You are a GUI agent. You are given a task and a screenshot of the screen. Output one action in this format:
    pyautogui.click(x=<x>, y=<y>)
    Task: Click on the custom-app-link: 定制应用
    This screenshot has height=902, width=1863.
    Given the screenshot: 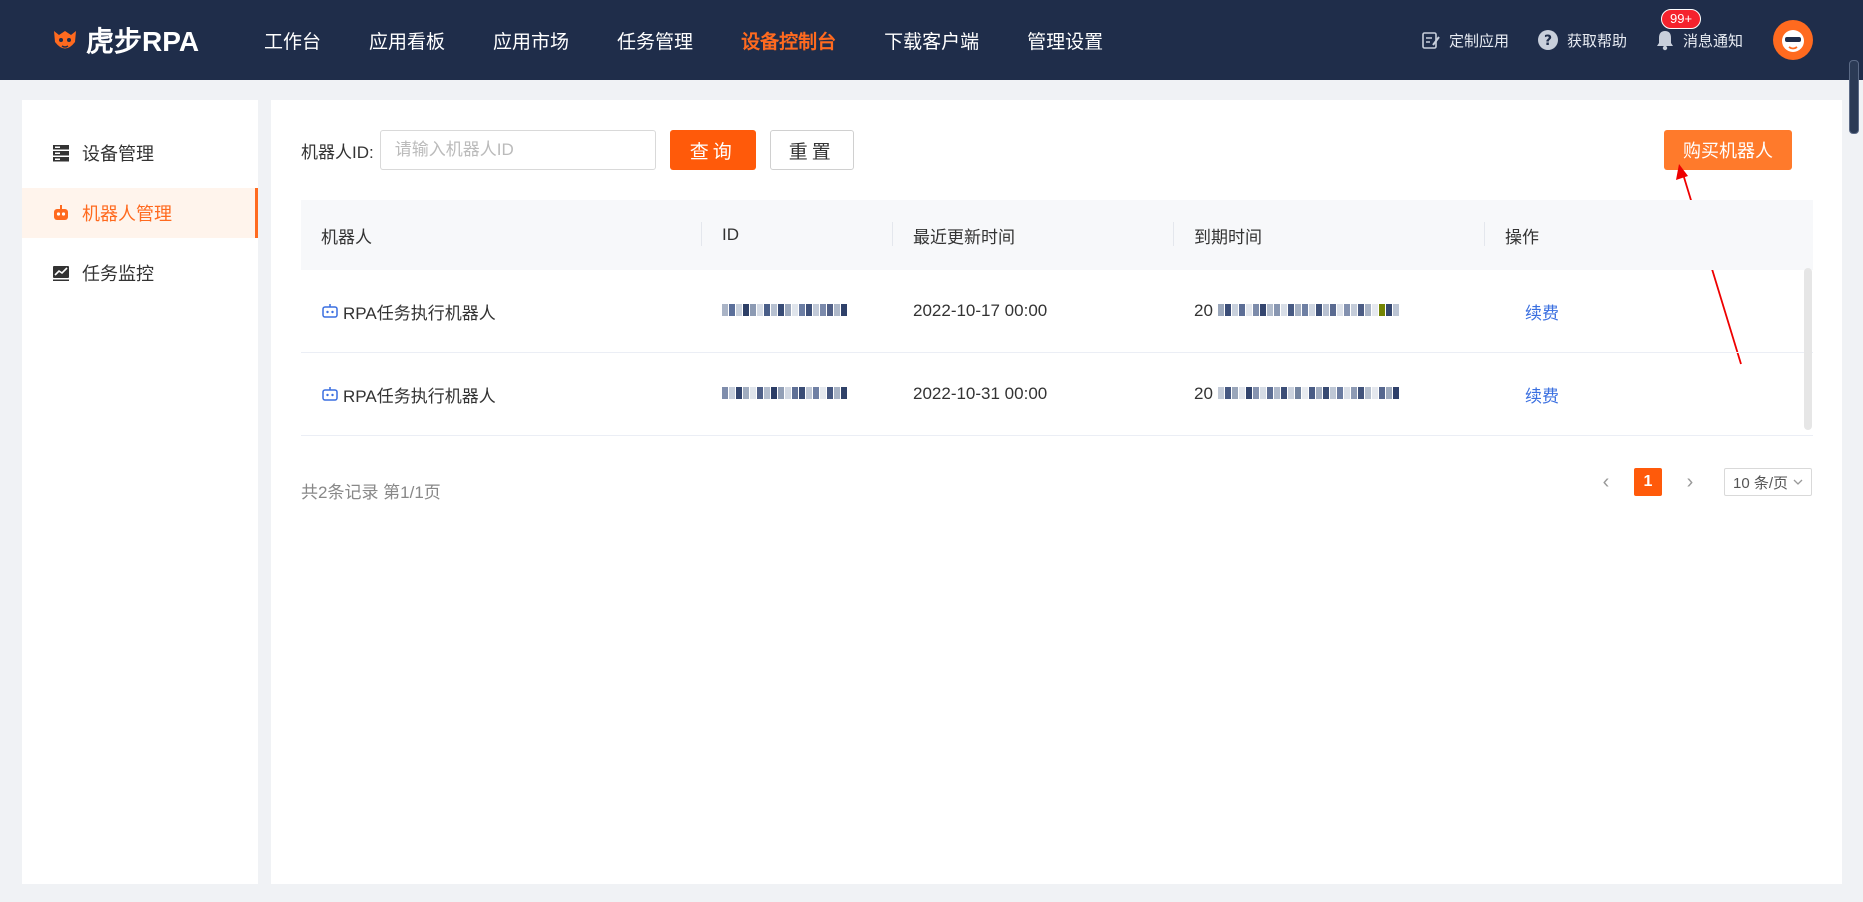 What is the action you would take?
    pyautogui.click(x=1465, y=40)
    